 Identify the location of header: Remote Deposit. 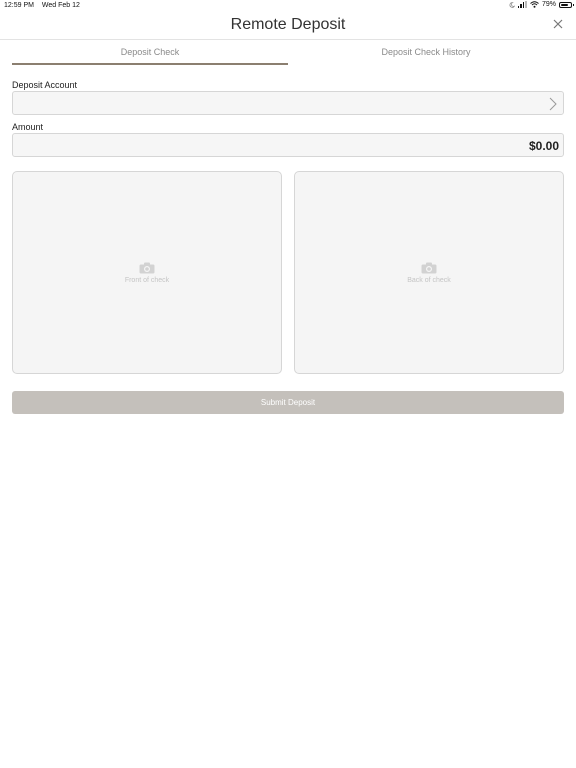
(288, 26).